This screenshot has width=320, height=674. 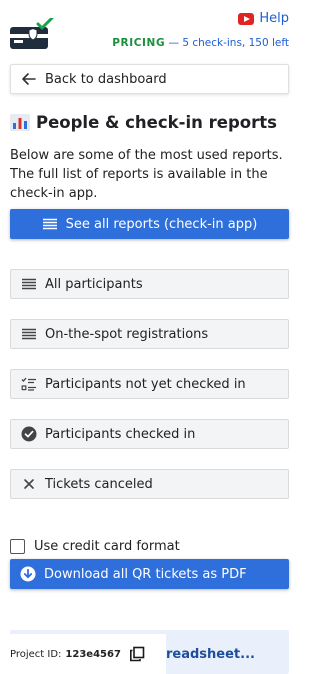 What do you see at coordinates (107, 546) in the screenshot?
I see `credit-card-format-label: Use credit card format` at bounding box center [107, 546].